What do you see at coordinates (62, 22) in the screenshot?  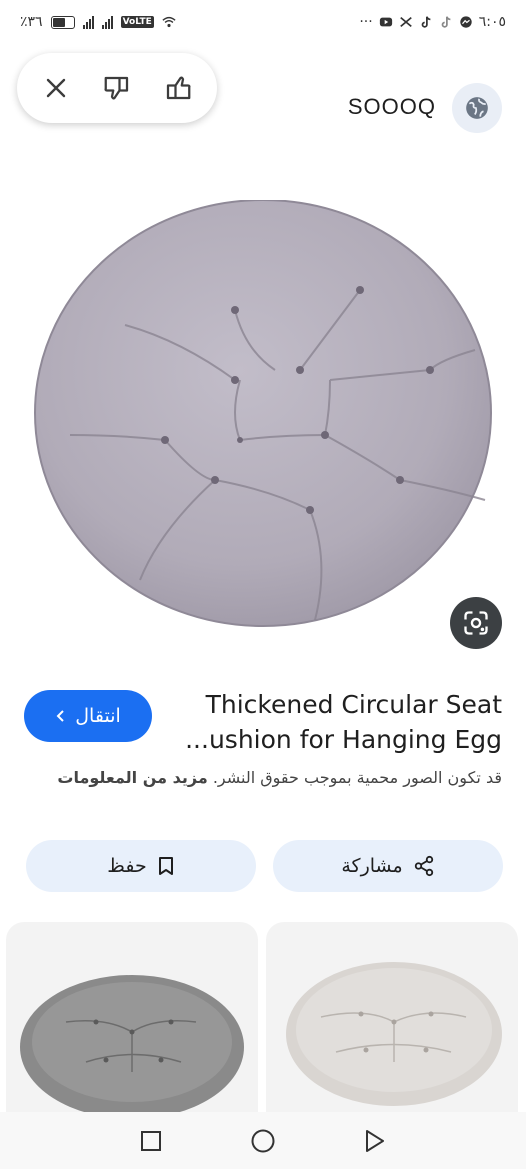 I see `battery-icon` at bounding box center [62, 22].